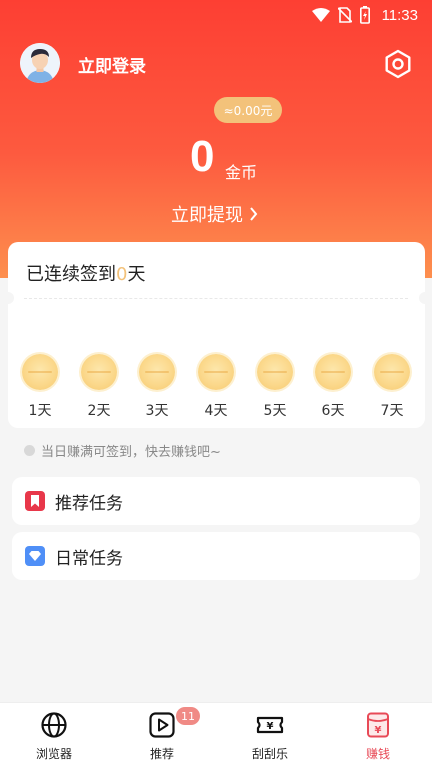  I want to click on coin-count: 0, so click(202, 156).